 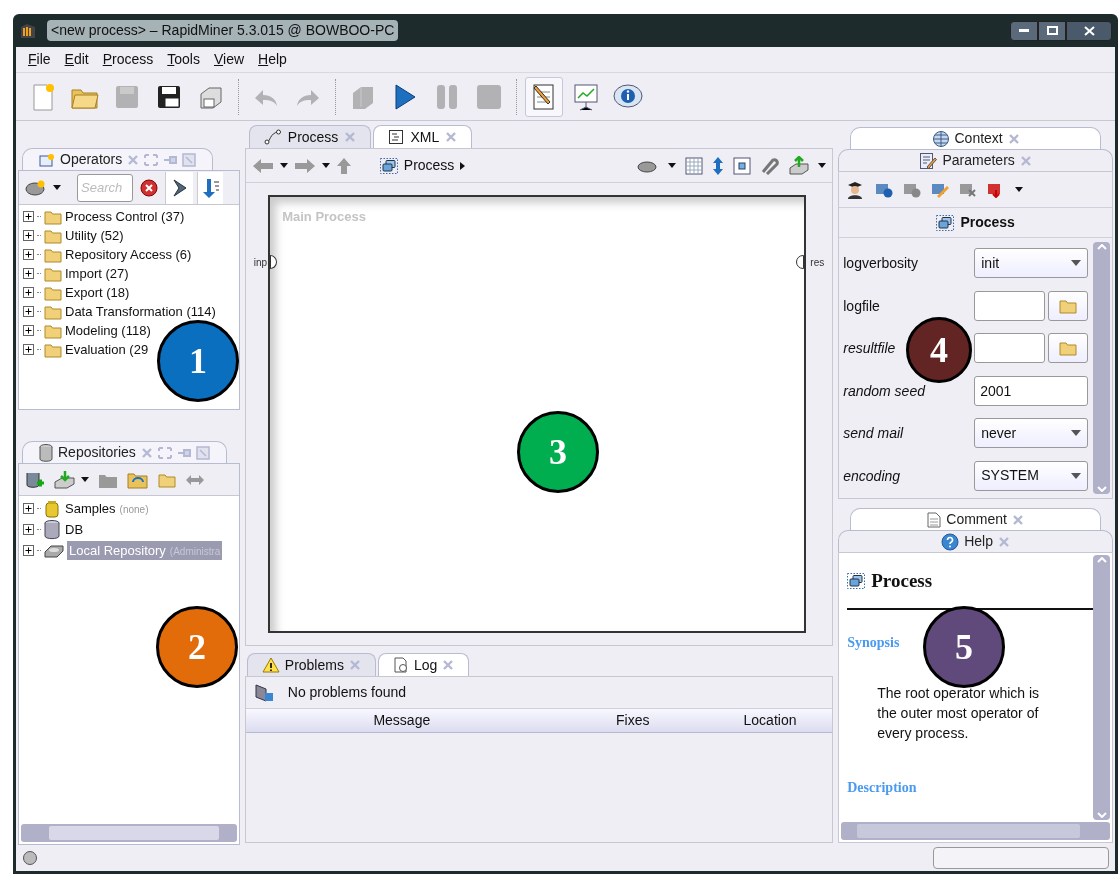 I want to click on connector-curve-icon, so click(x=272, y=137).